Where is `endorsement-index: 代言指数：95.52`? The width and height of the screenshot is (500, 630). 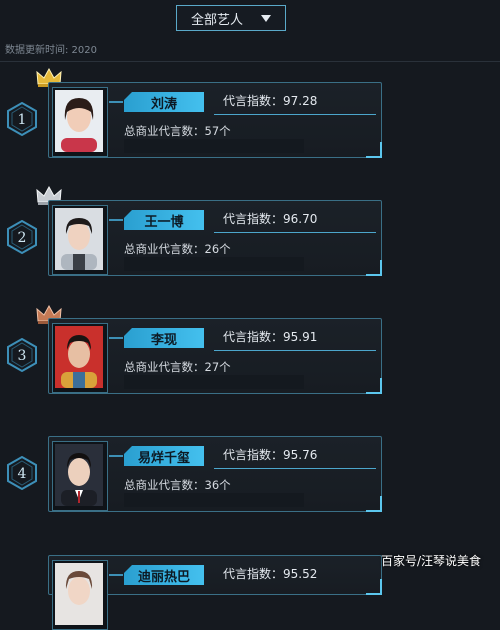
endorsement-index: 代言指数：95.52 is located at coordinates (270, 574).